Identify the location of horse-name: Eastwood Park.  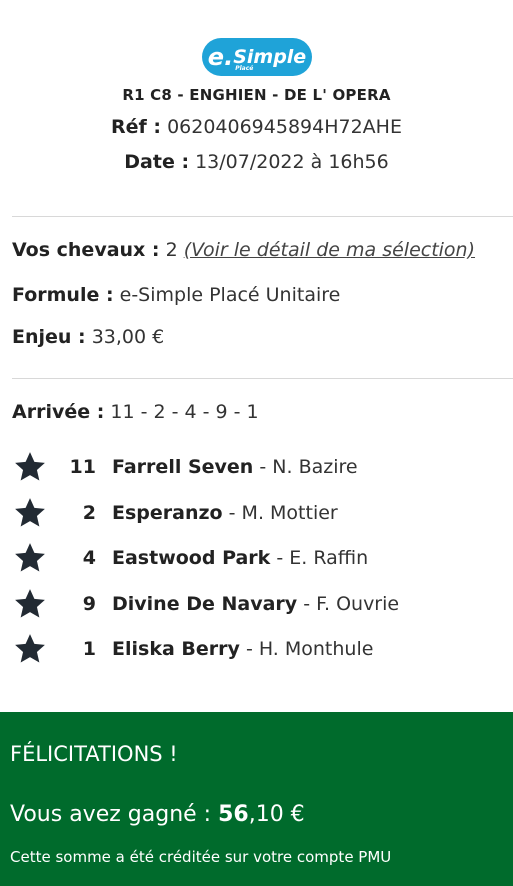
(191, 558).